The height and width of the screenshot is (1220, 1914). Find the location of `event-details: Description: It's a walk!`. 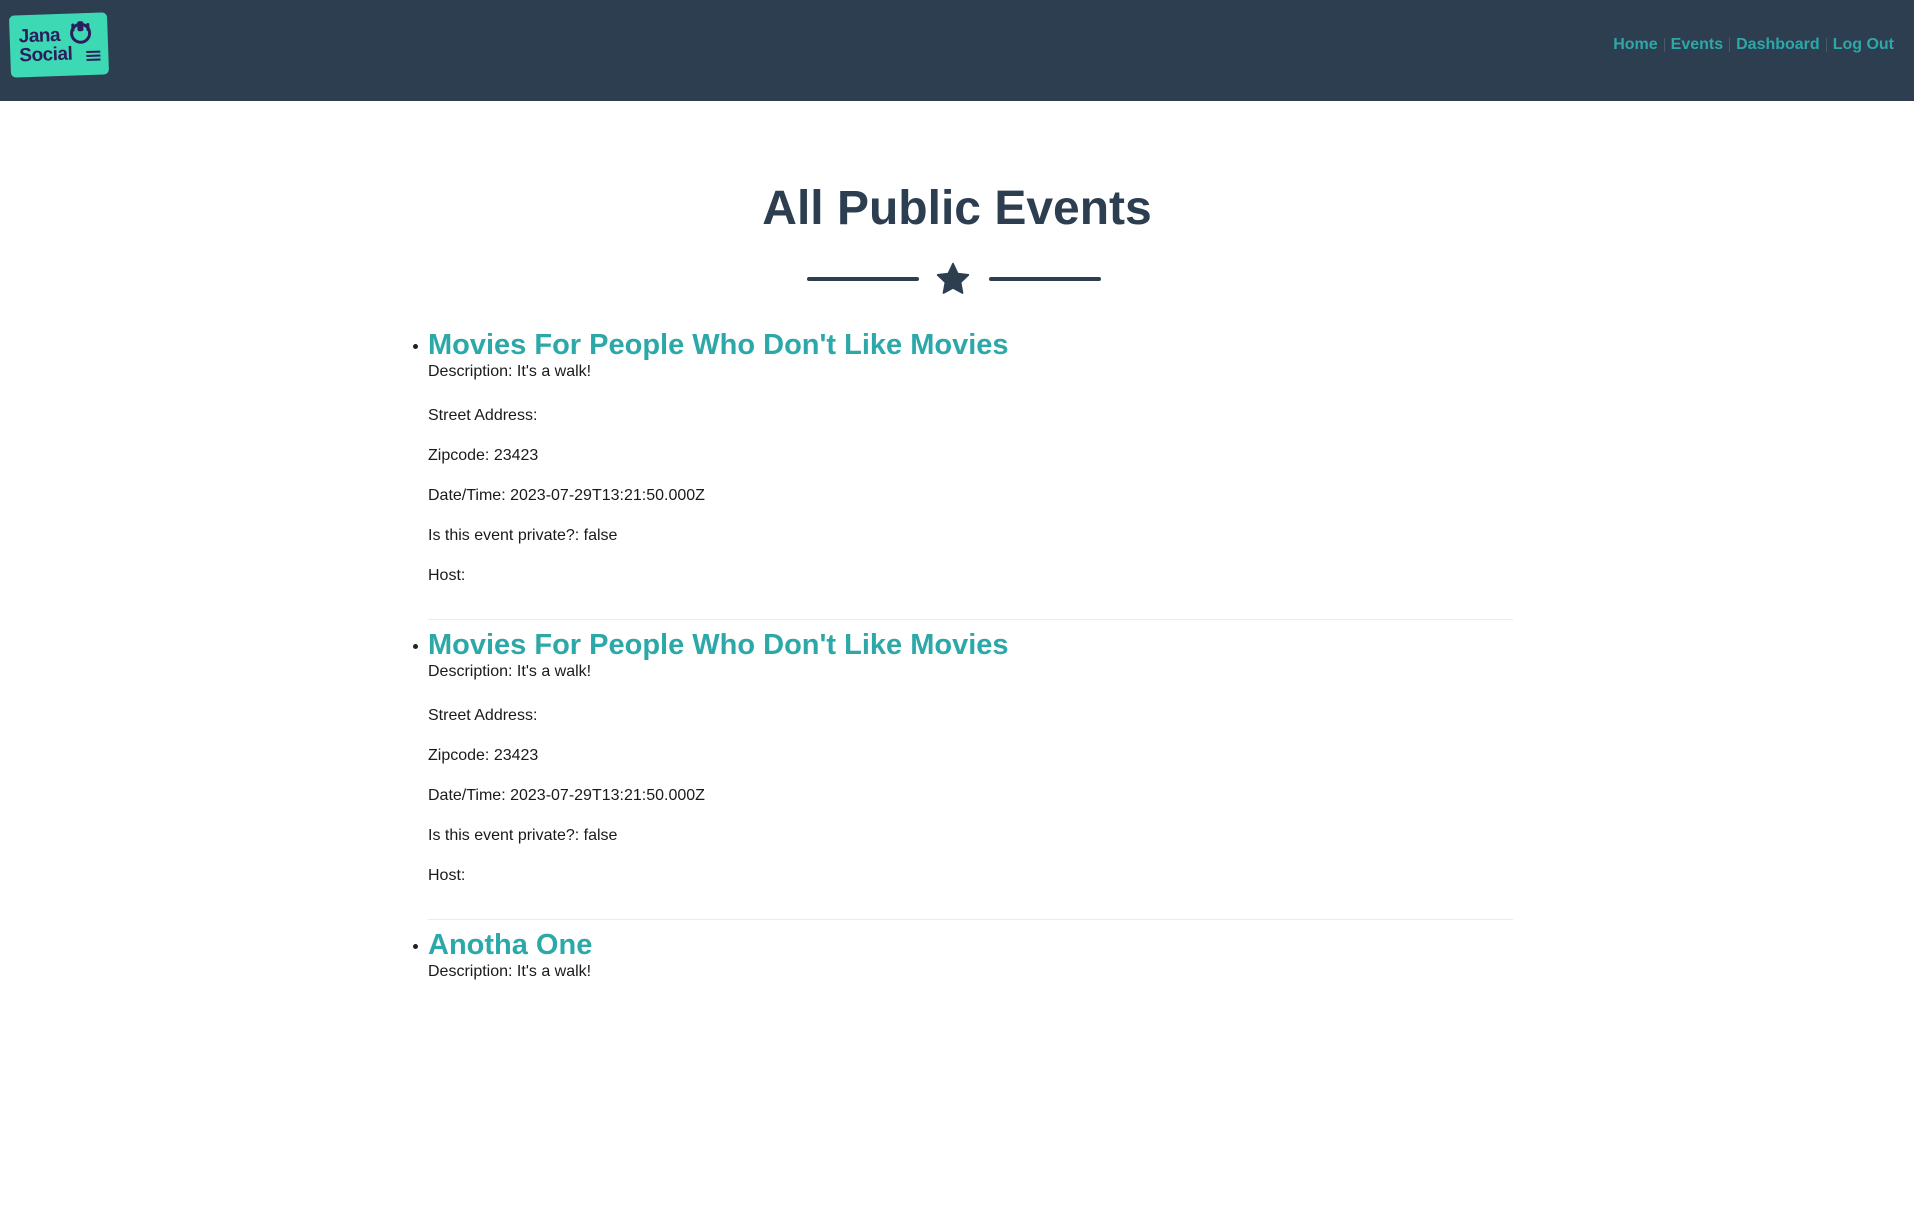

event-details: Description: It's a walk! is located at coordinates (970, 982).